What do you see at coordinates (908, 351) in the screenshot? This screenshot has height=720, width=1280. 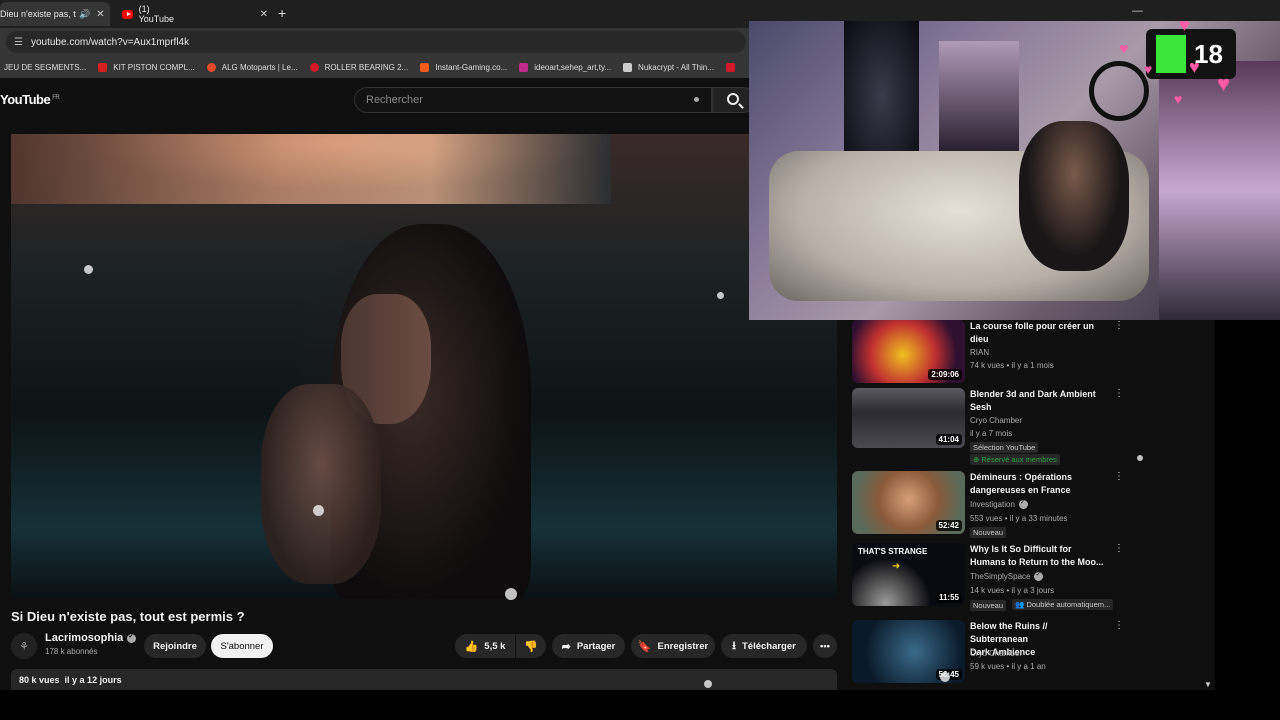 I see `video-thumbnail: 2:09:06` at bounding box center [908, 351].